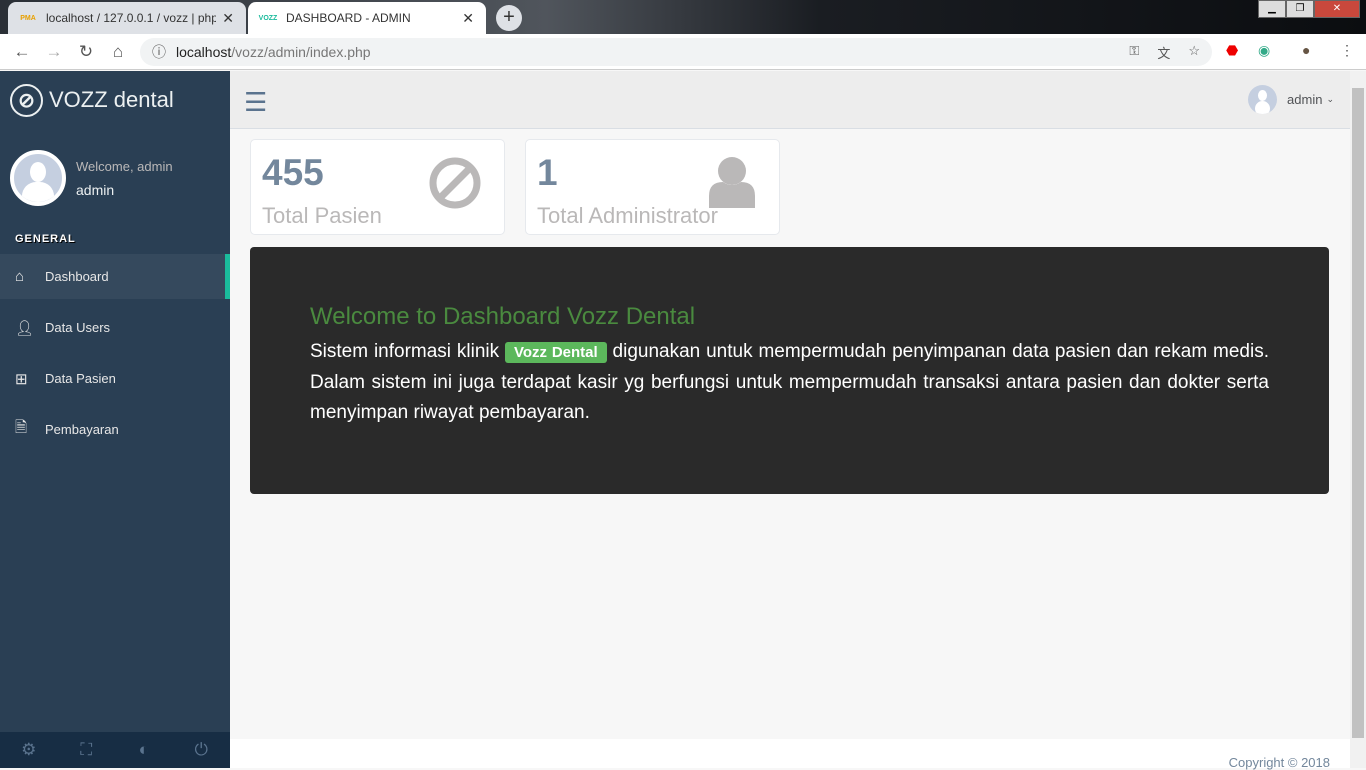 The width and height of the screenshot is (1366, 770). What do you see at coordinates (77, 276) in the screenshot?
I see `sidebar-item-label: Dashboard` at bounding box center [77, 276].